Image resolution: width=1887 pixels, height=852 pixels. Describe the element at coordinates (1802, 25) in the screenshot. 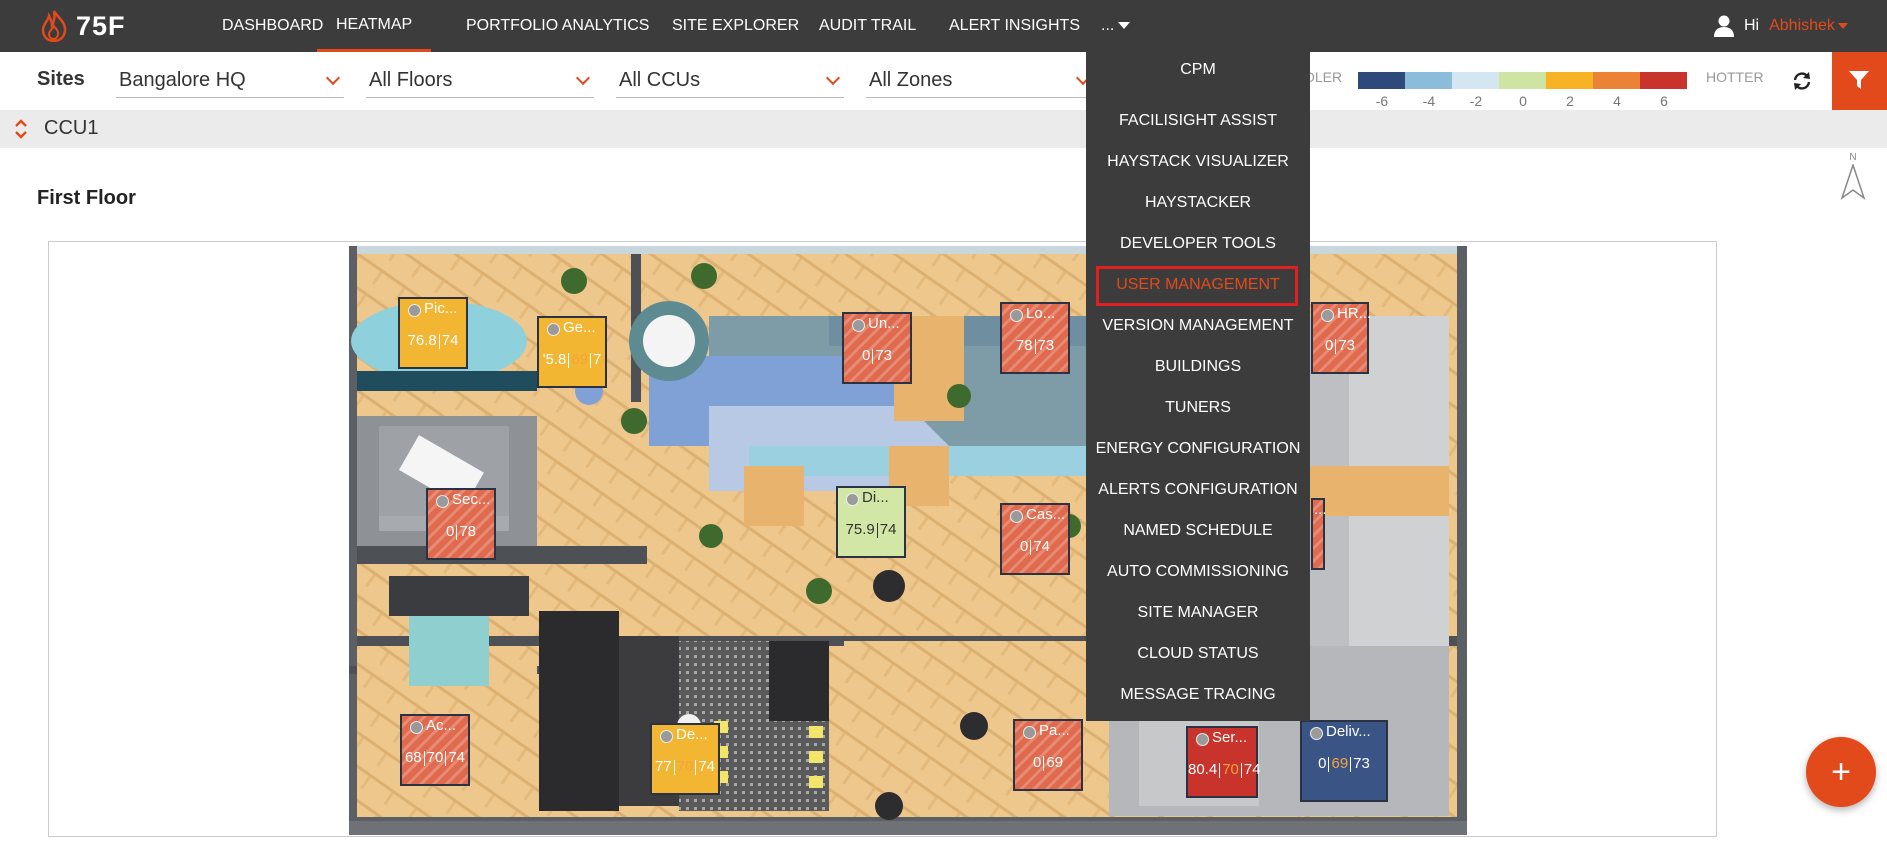

I see `user-name: Abhishek` at that location.